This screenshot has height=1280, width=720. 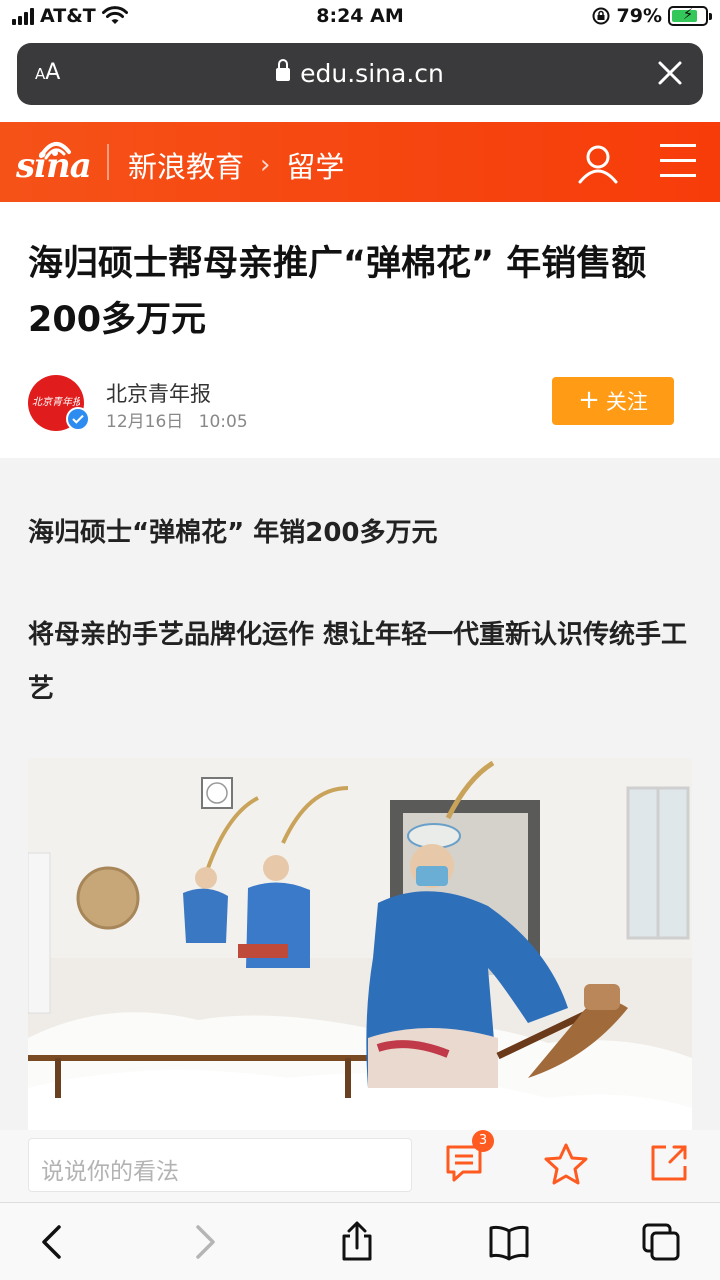 I want to click on paragraph-1: 海归硕士“弹棉花” 年销200多万元, so click(x=233, y=533).